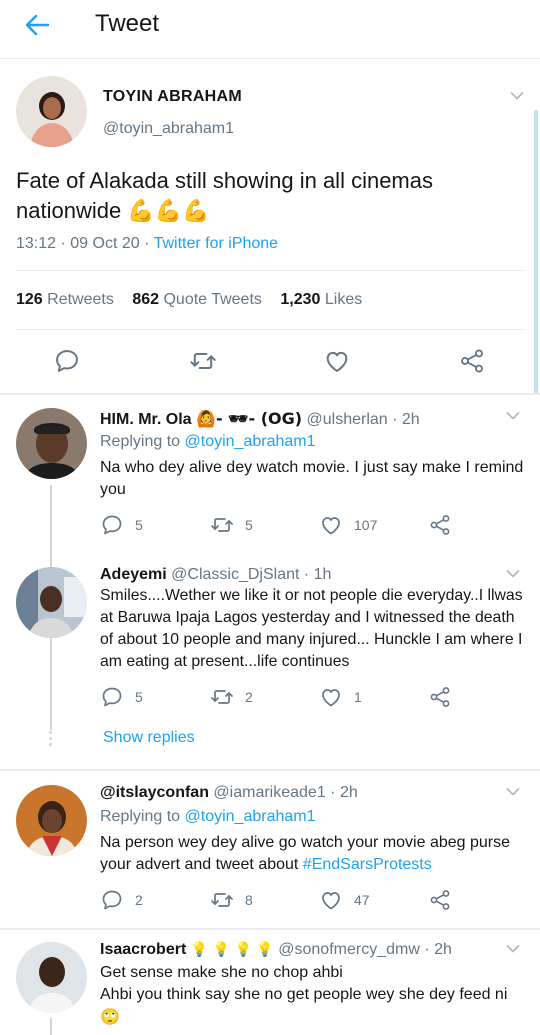  I want to click on tweet-meta: 13:12 · 09 Oct 20 · Twitter for iPhone, so click(147, 244).